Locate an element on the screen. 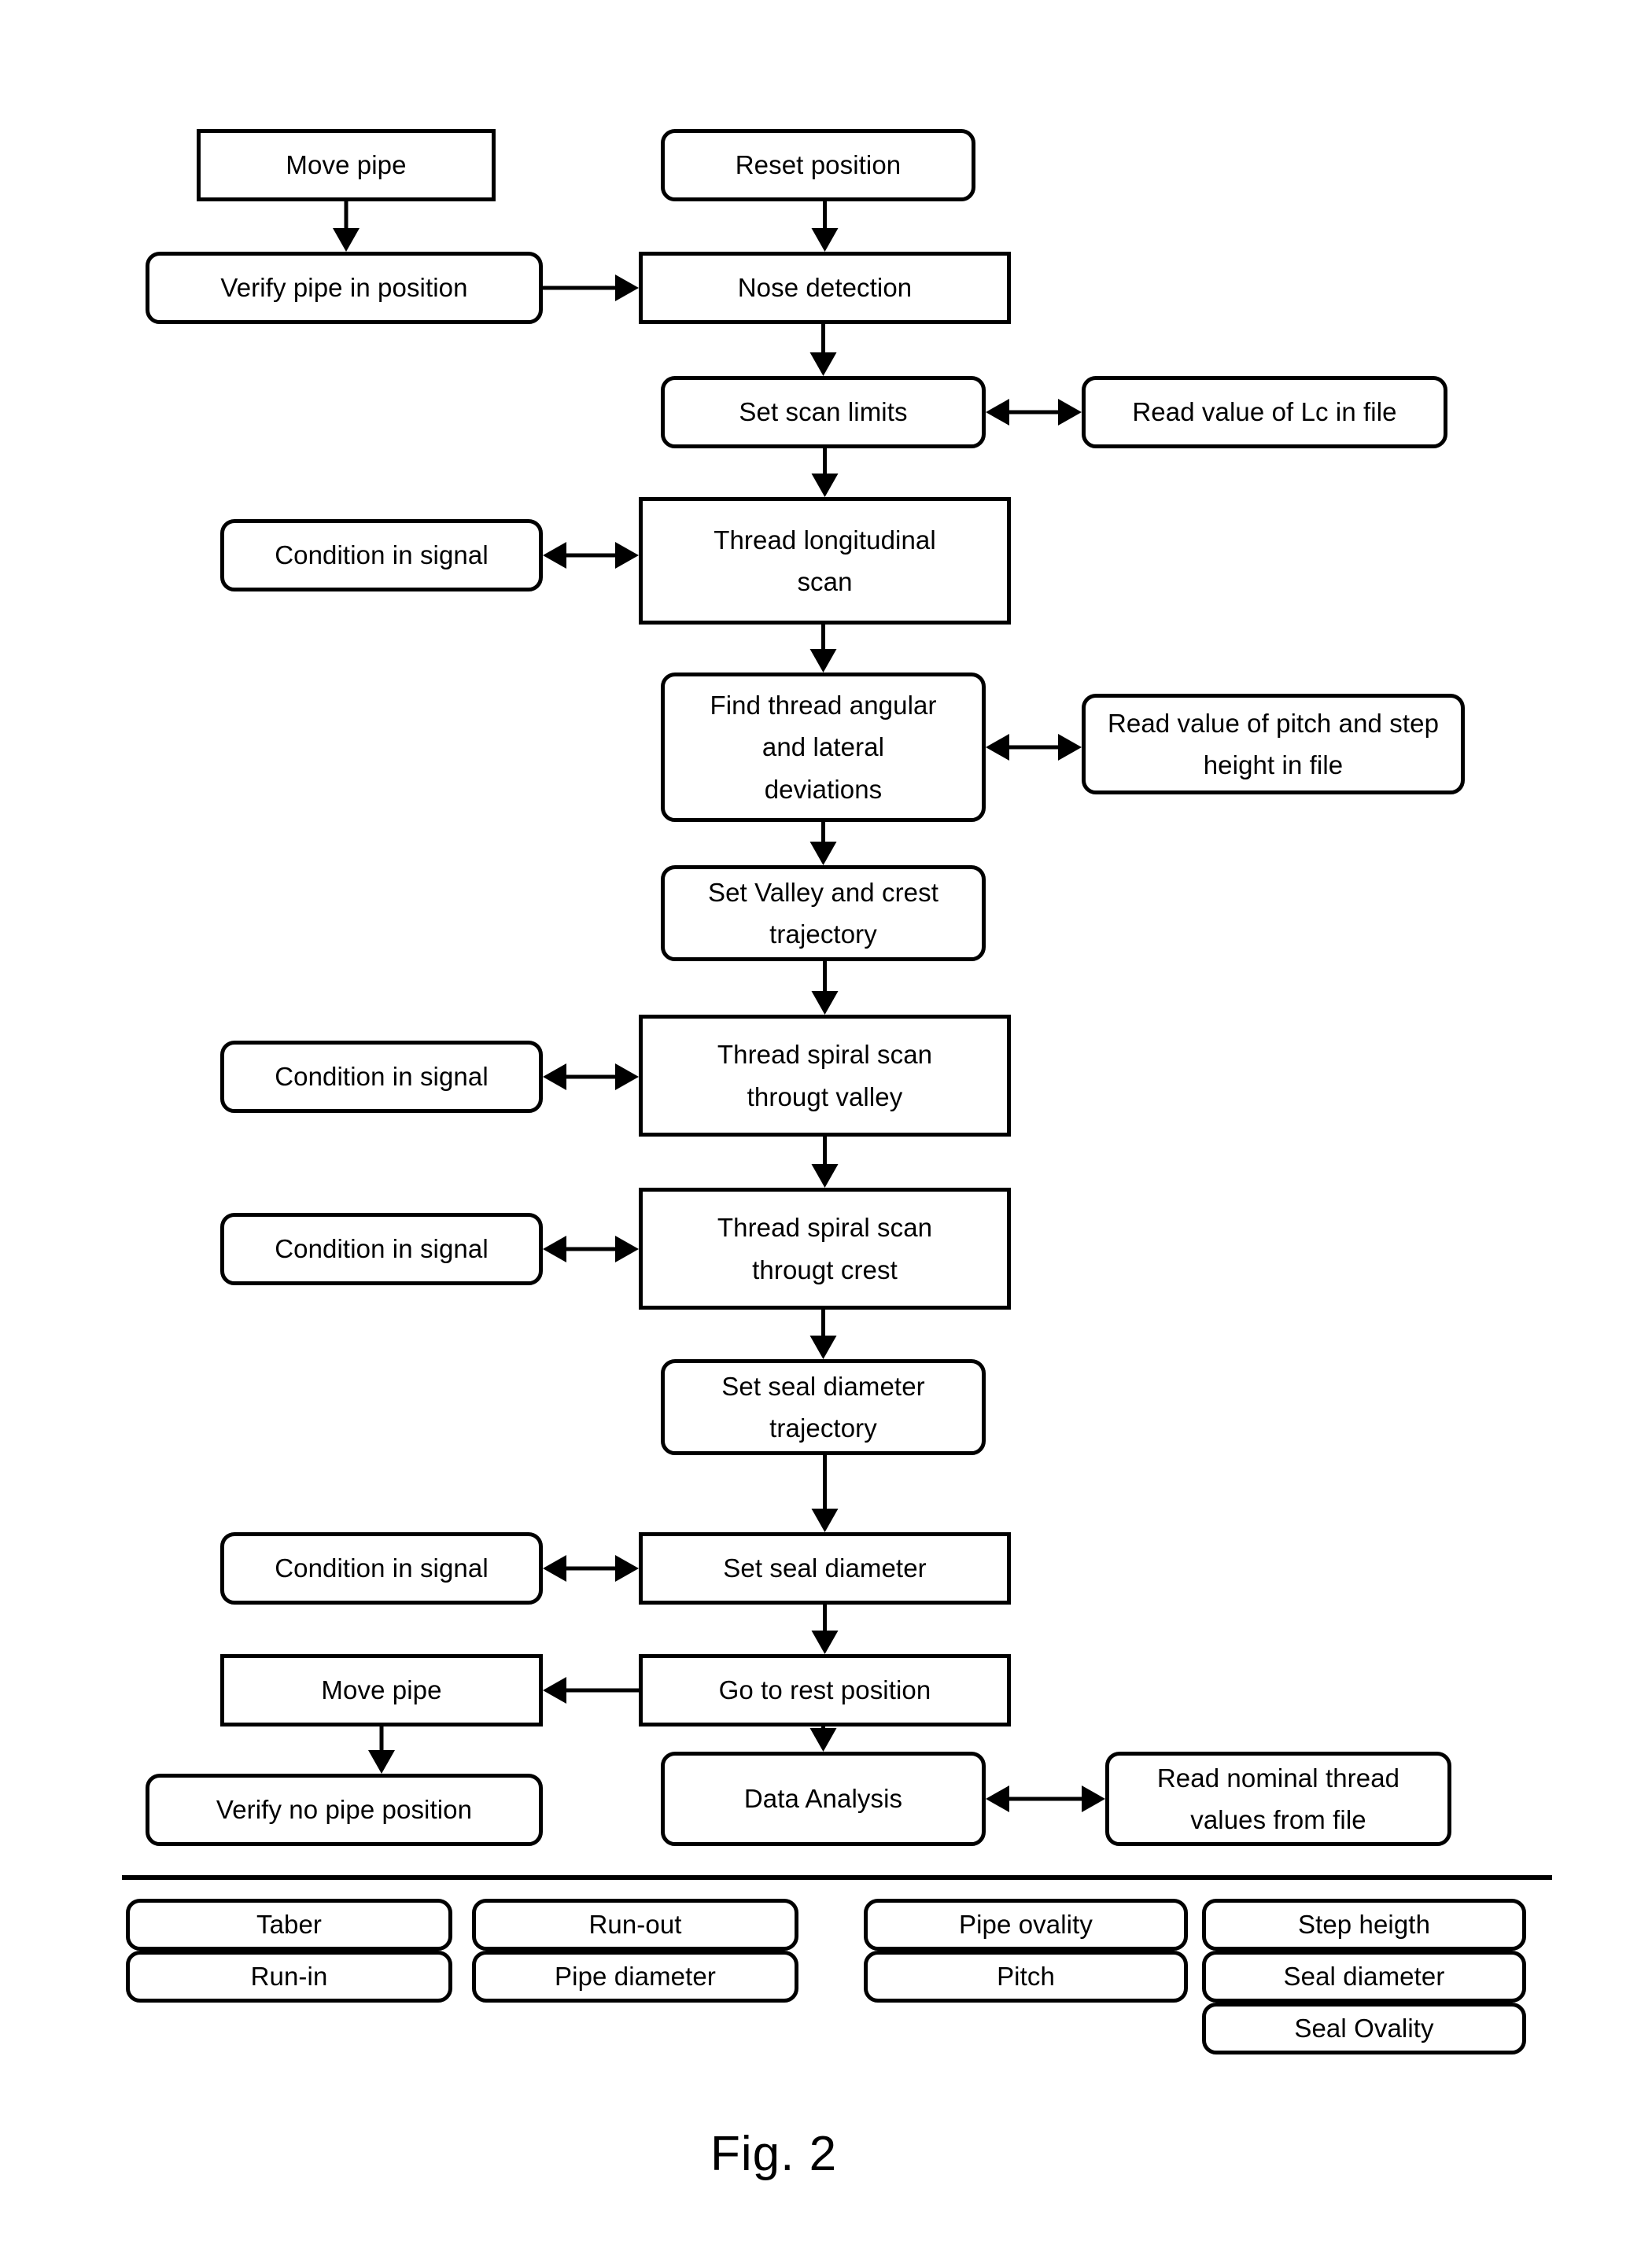 Image resolution: width=1652 pixels, height=2259 pixels. flow-node-label: Taber is located at coordinates (289, 1925).